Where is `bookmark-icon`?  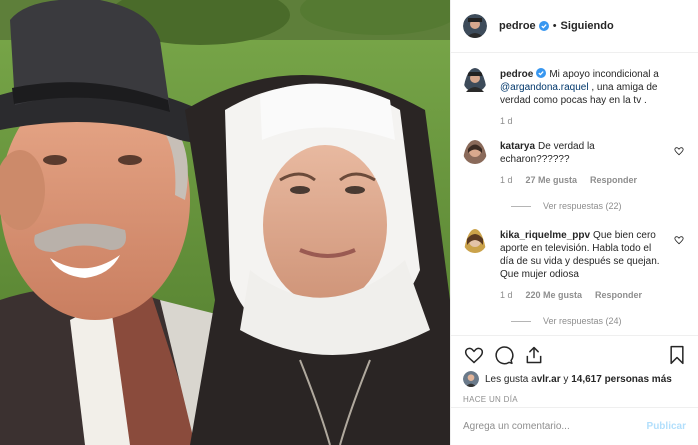
bookmark-icon is located at coordinates (677, 355).